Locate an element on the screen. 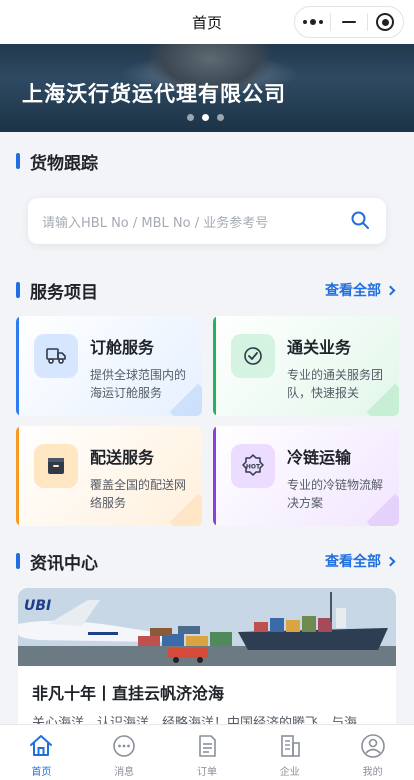 The image size is (414, 780). services-view-all-link: 查看全部 is located at coordinates (360, 290).